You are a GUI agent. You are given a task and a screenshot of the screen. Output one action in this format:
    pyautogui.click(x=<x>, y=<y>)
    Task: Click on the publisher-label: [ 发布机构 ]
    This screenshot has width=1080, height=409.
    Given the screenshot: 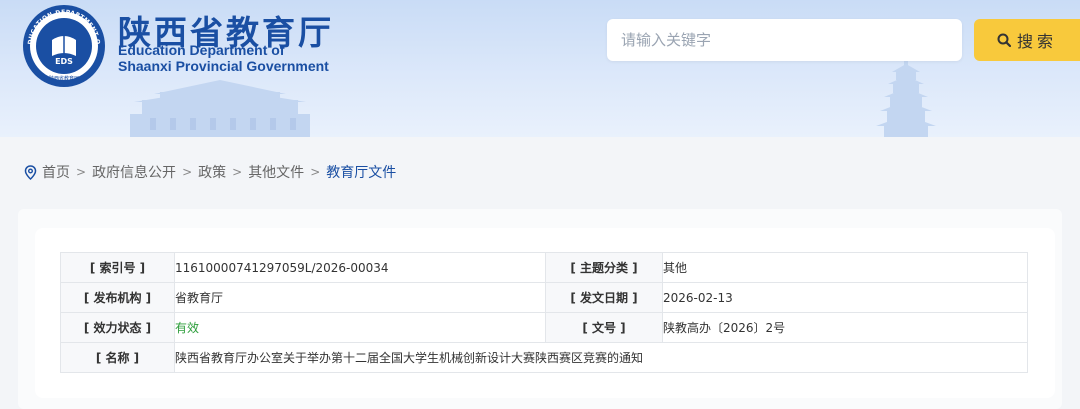 What is the action you would take?
    pyautogui.click(x=117, y=297)
    